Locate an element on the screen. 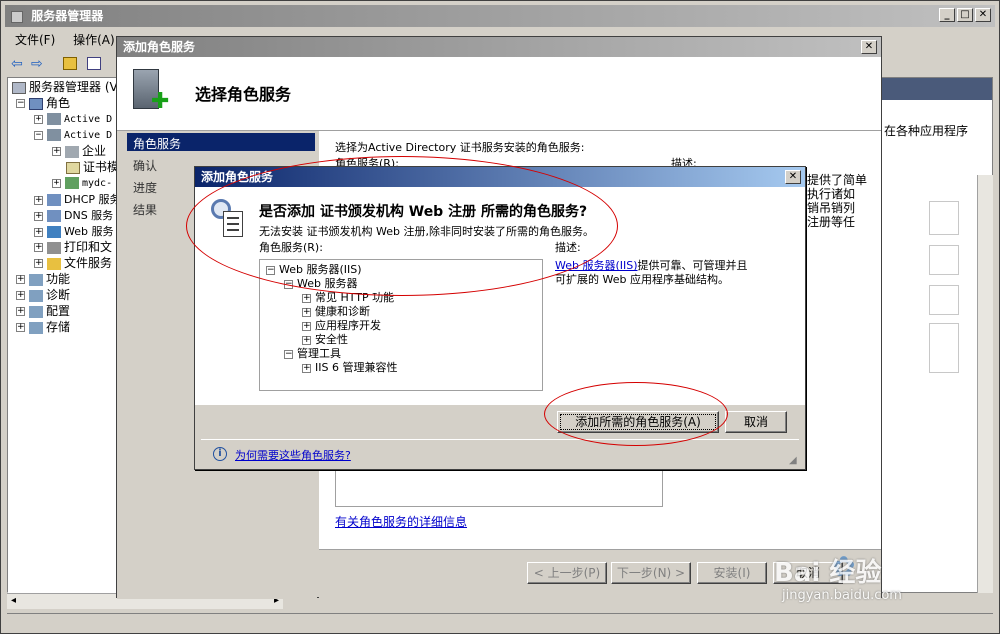 The width and height of the screenshot is (1000, 634). server-icon is located at coordinates (19, 87).